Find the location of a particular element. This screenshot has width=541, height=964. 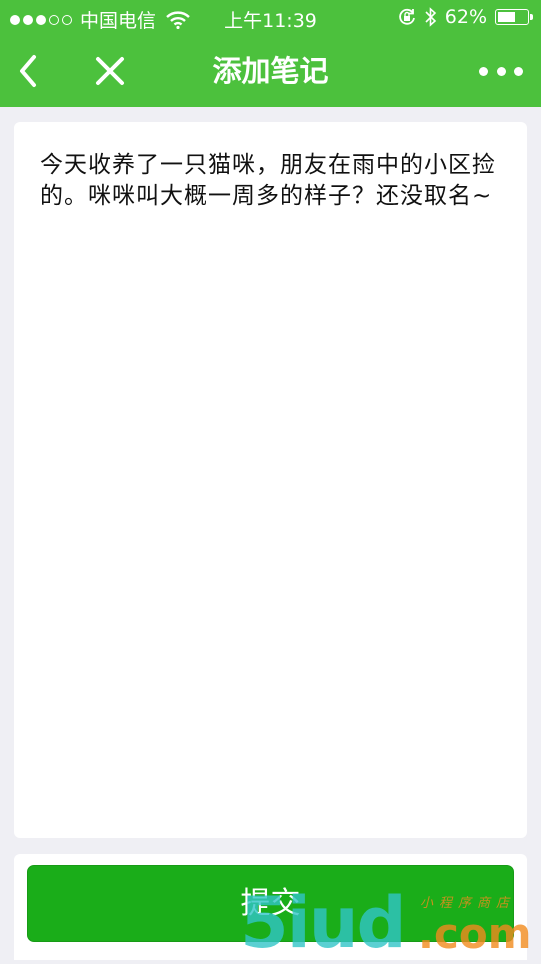

battery-percent: 62% is located at coordinates (465, 17).